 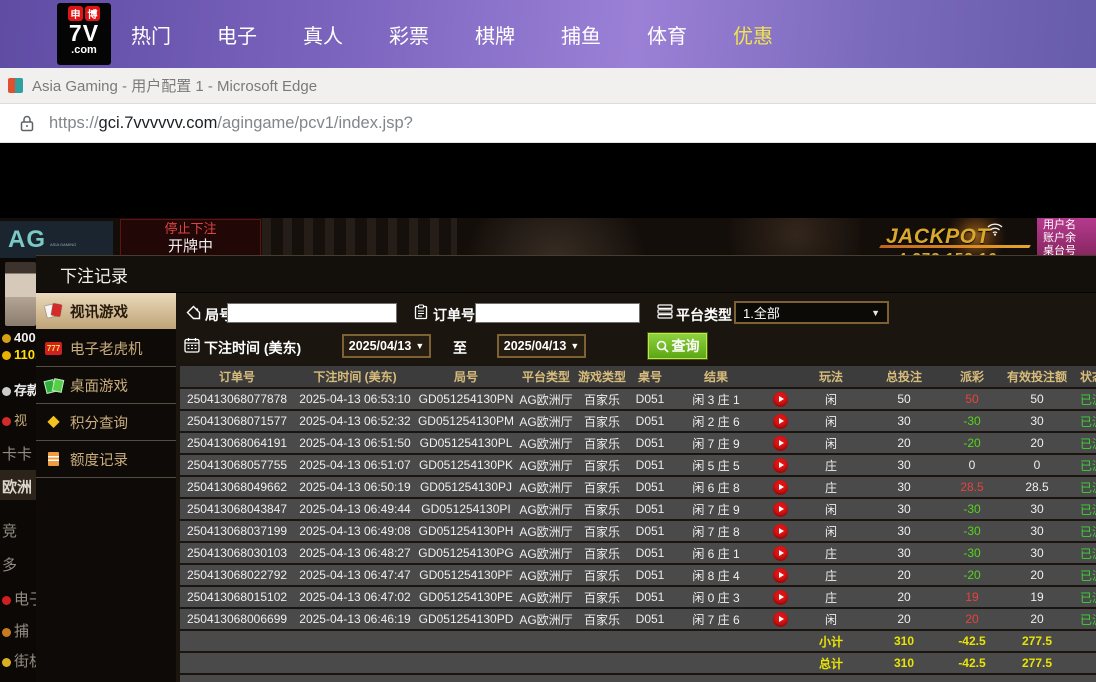 I want to click on partial-row, so click(x=638, y=678).